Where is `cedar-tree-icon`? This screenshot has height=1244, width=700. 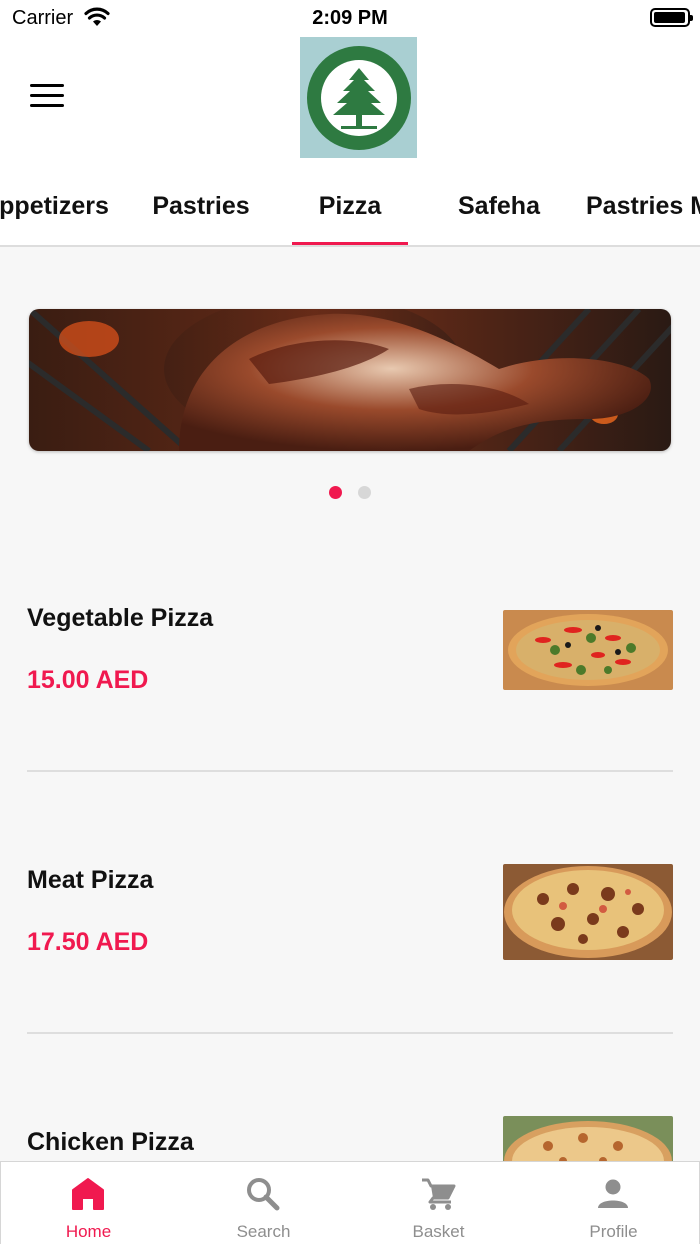 cedar-tree-icon is located at coordinates (358, 97).